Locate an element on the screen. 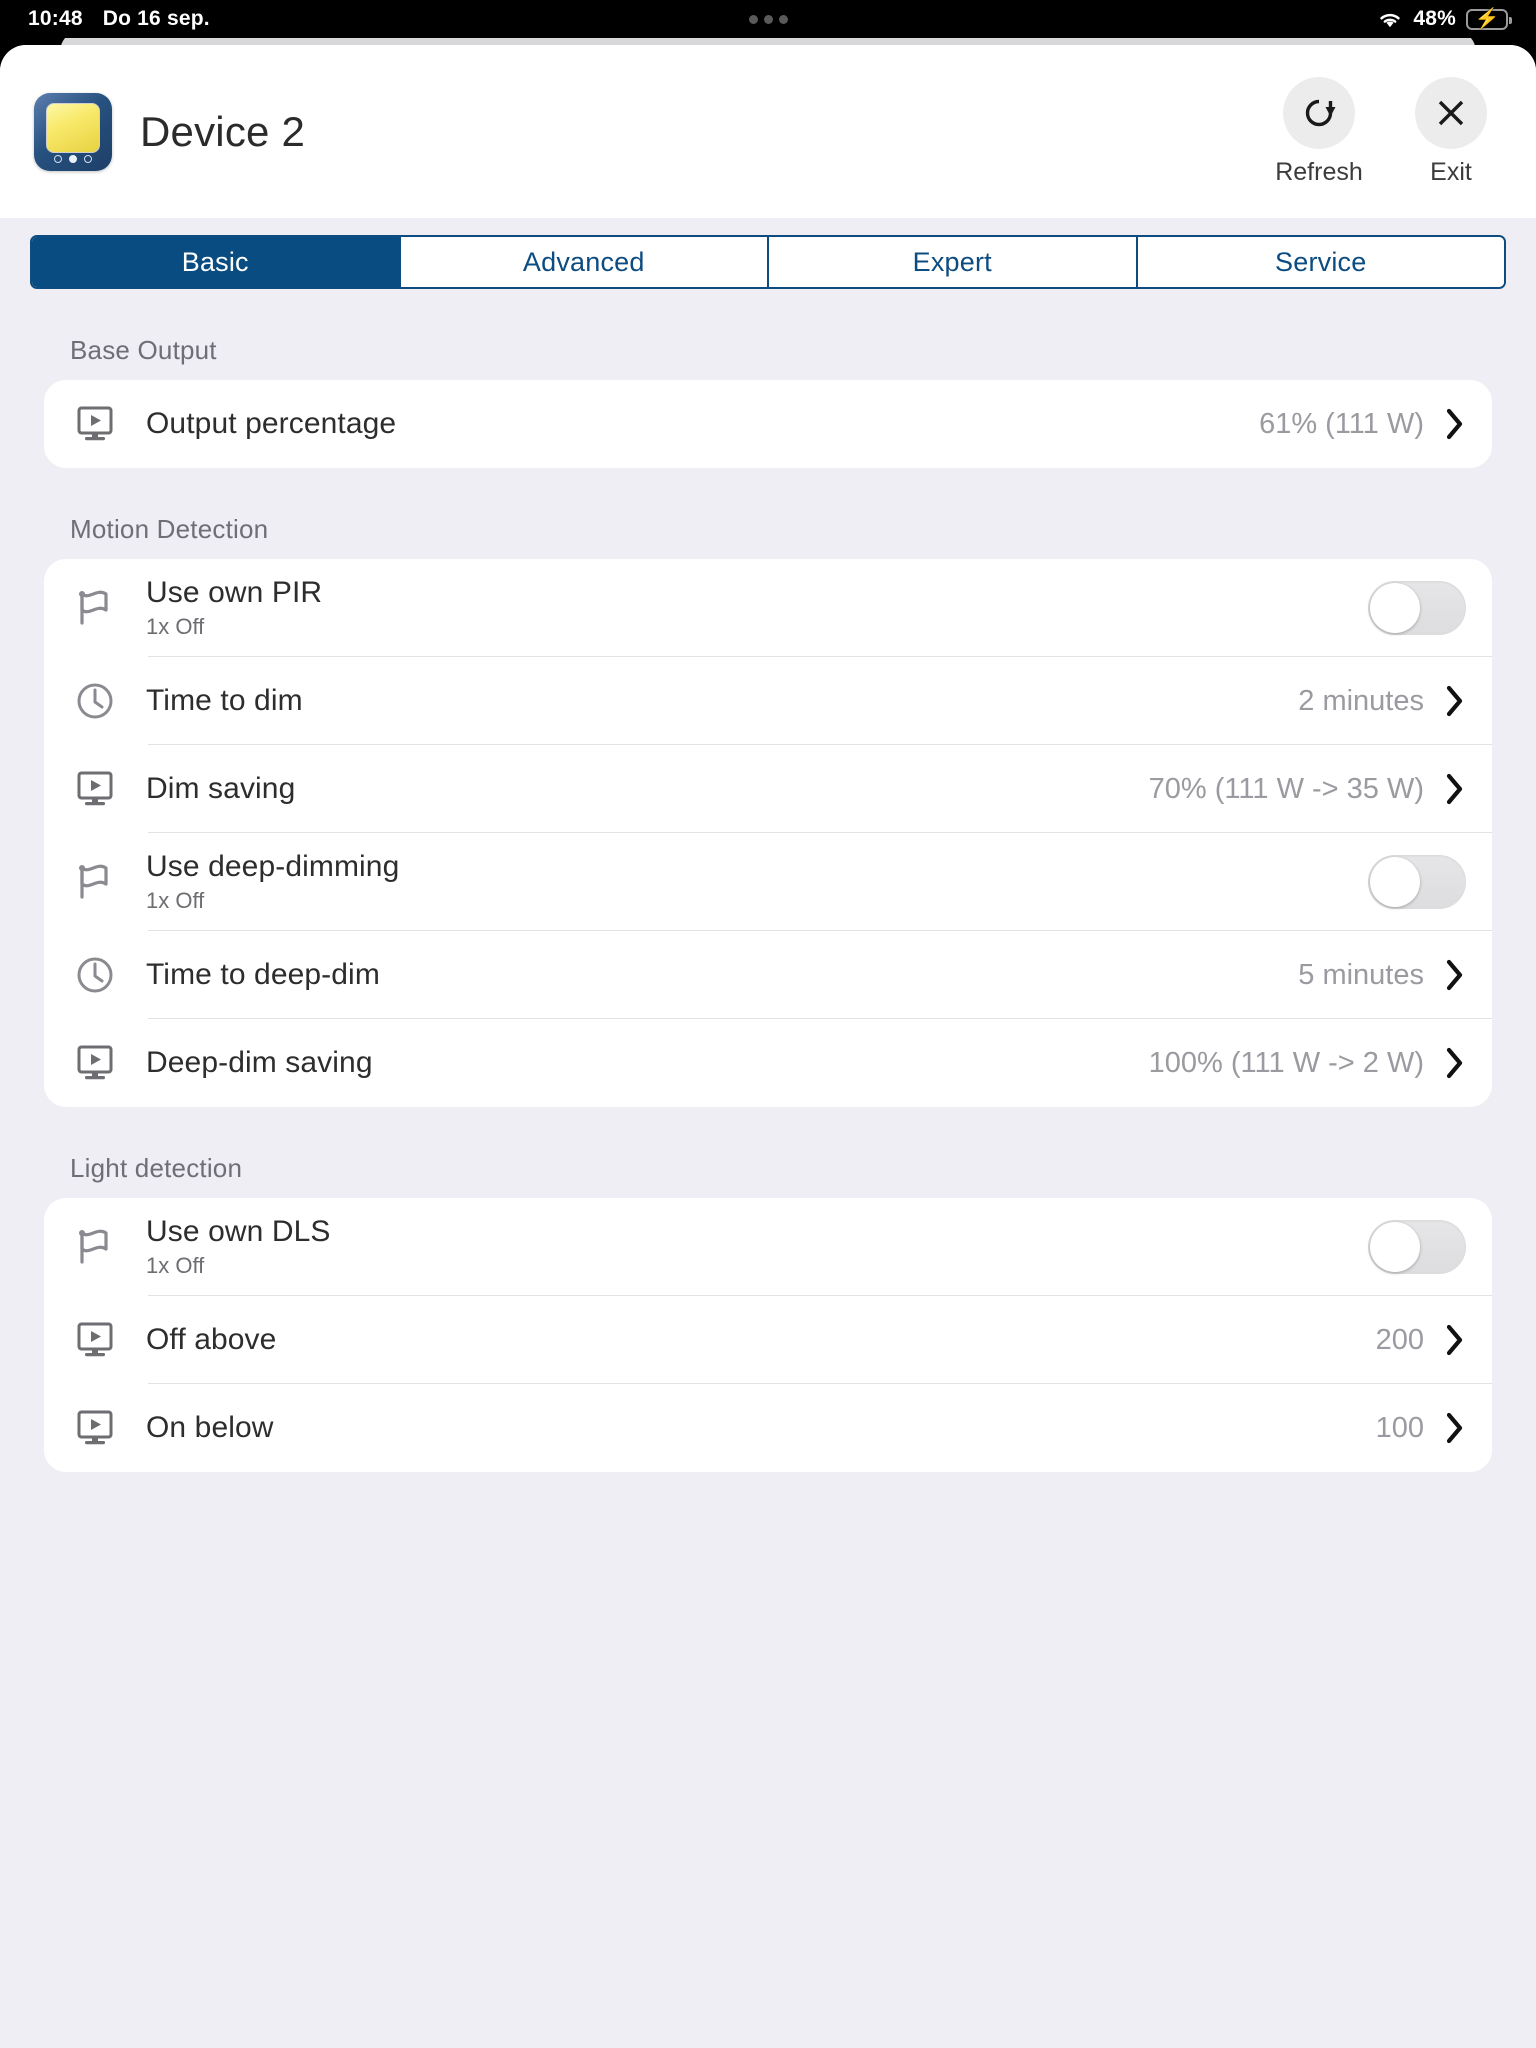 The height and width of the screenshot is (2048, 1536). settings-card: Output percentage 61% (111 W) is located at coordinates (768, 424).